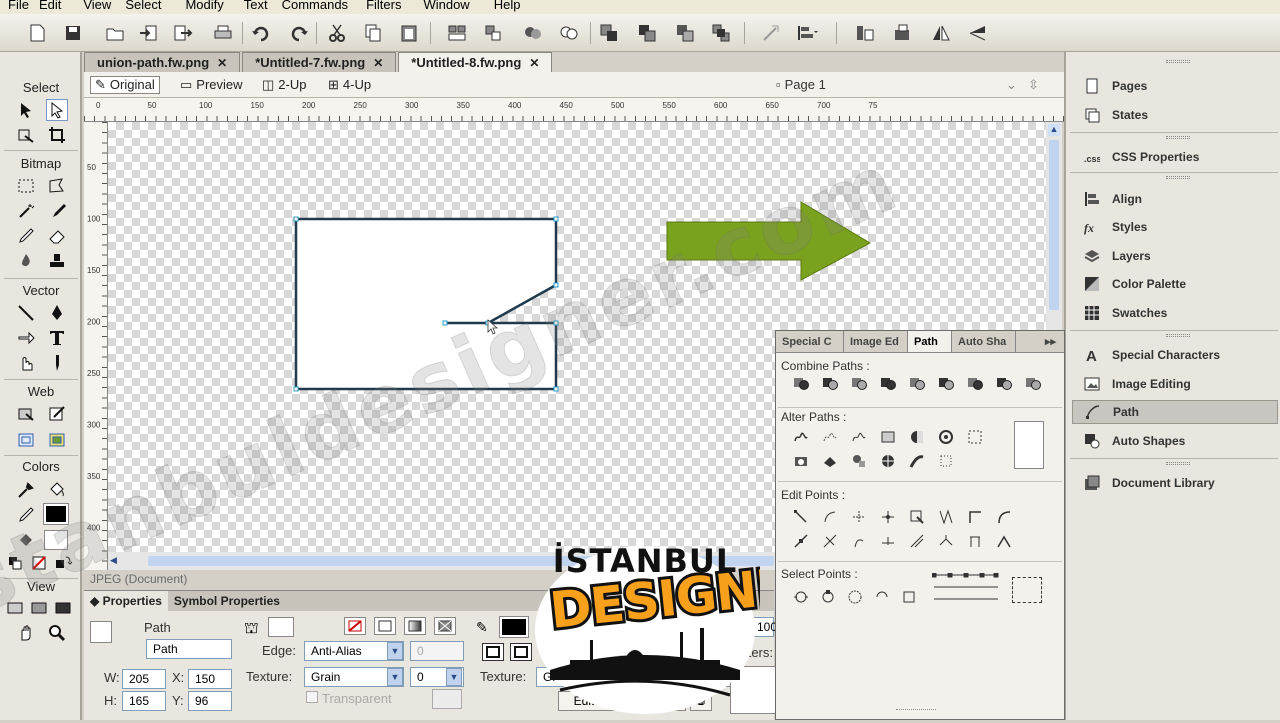  Describe the element at coordinates (57, 338) in the screenshot. I see `text-tool-icon` at that location.